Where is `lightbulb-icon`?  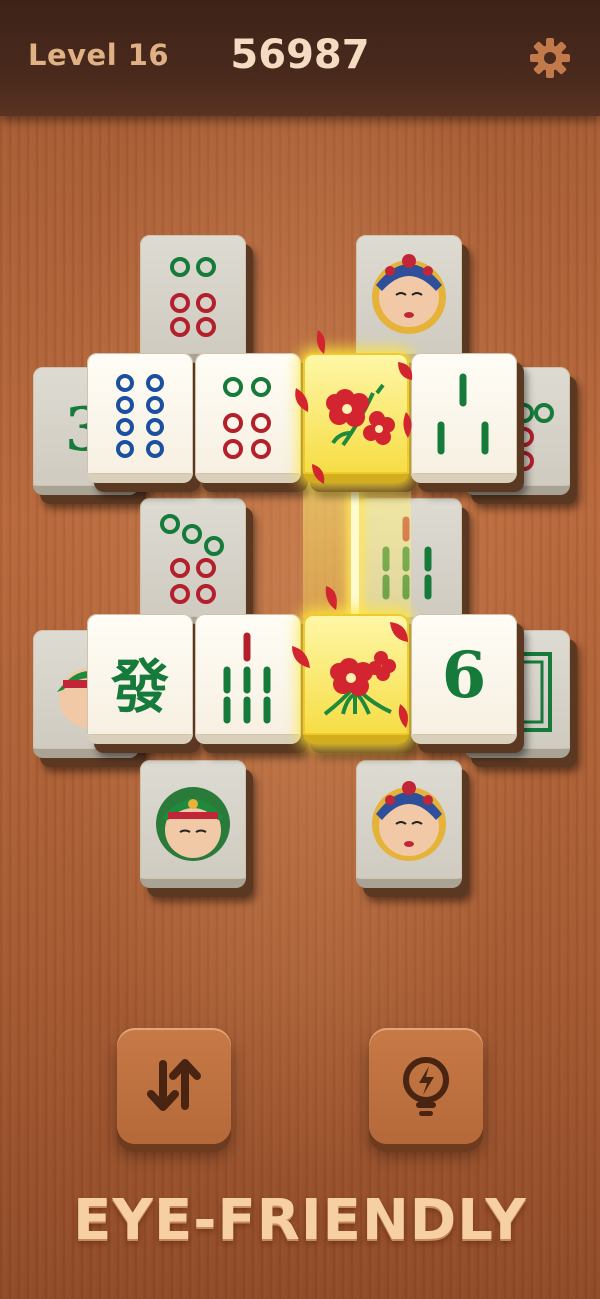 lightbulb-icon is located at coordinates (426, 1086).